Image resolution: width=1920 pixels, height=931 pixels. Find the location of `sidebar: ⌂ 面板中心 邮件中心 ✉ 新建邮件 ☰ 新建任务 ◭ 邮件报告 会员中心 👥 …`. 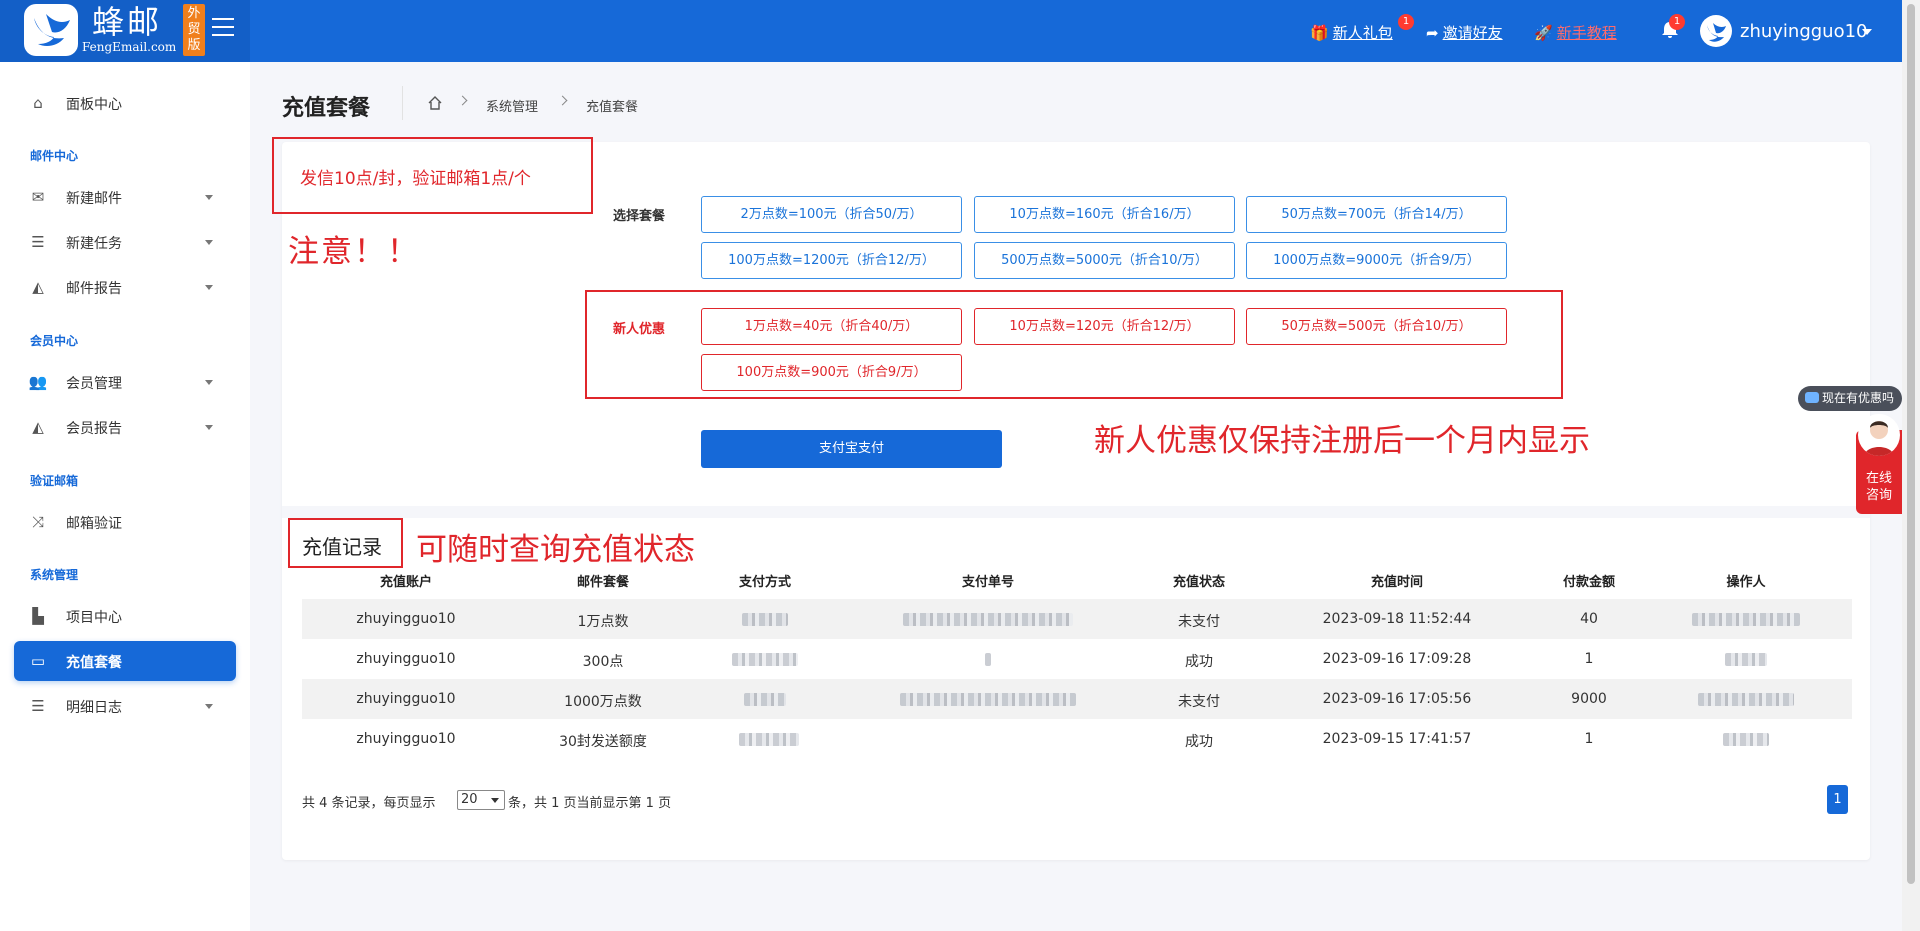

sidebar: ⌂ 面板中心 邮件中心 ✉ 新建邮件 ☰ 新建任务 ◭ 邮件报告 会员中心 👥 … is located at coordinates (125, 496).